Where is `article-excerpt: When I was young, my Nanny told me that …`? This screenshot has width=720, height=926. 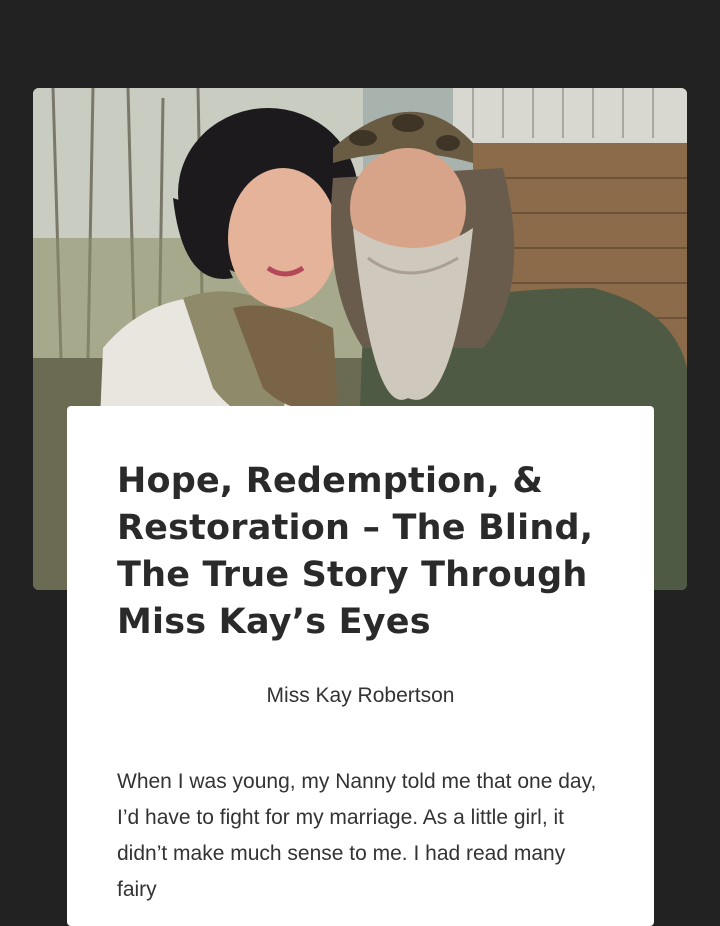 article-excerpt: When I was young, my Nanny told me that … is located at coordinates (357, 835).